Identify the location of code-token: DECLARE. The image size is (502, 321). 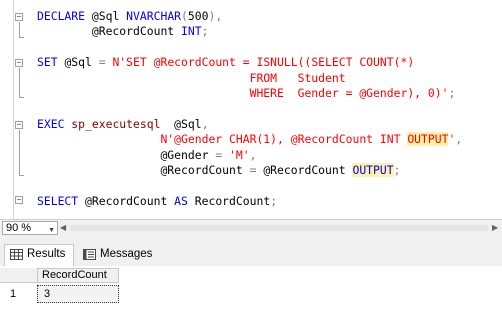
(64, 16).